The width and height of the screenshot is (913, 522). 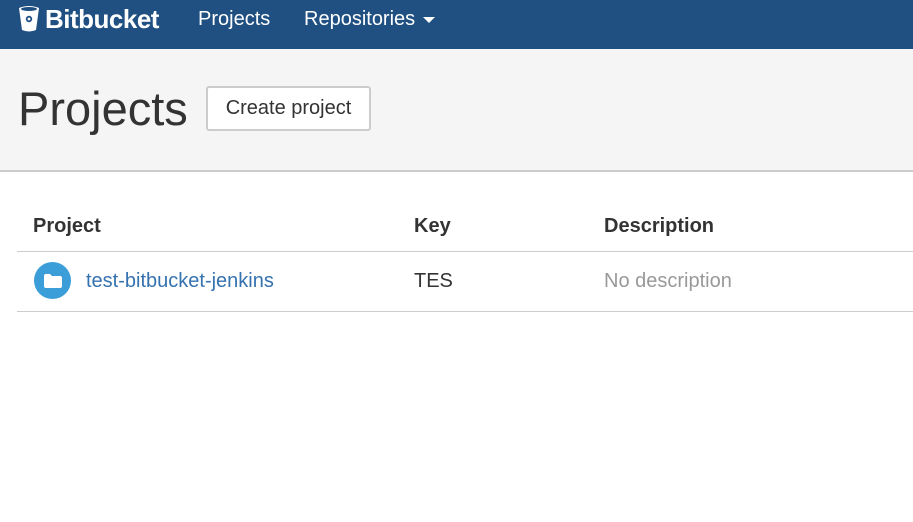 What do you see at coordinates (659, 226) in the screenshot?
I see `column-header-description: Description` at bounding box center [659, 226].